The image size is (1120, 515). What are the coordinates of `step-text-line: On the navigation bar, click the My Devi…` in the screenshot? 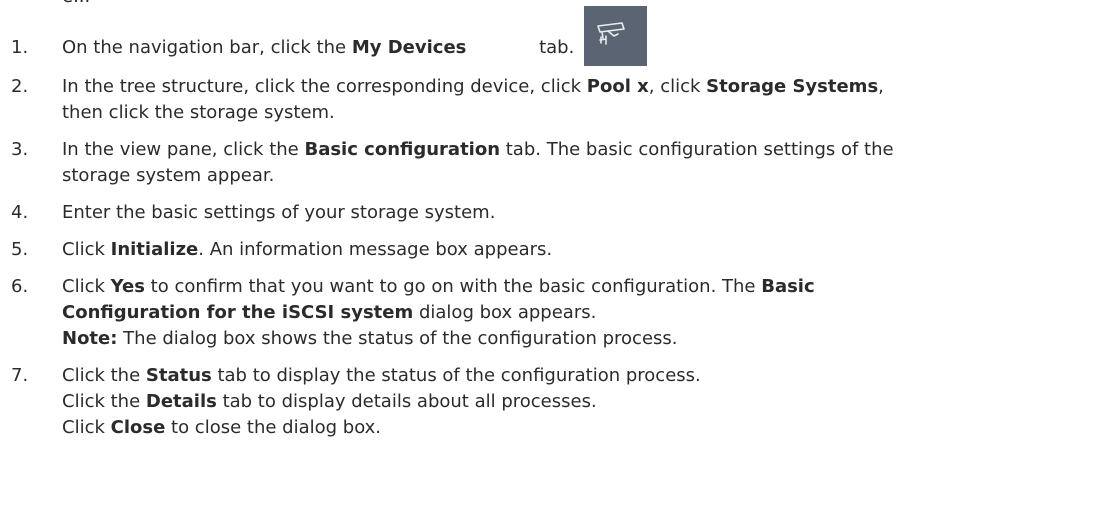 It's located at (318, 48).